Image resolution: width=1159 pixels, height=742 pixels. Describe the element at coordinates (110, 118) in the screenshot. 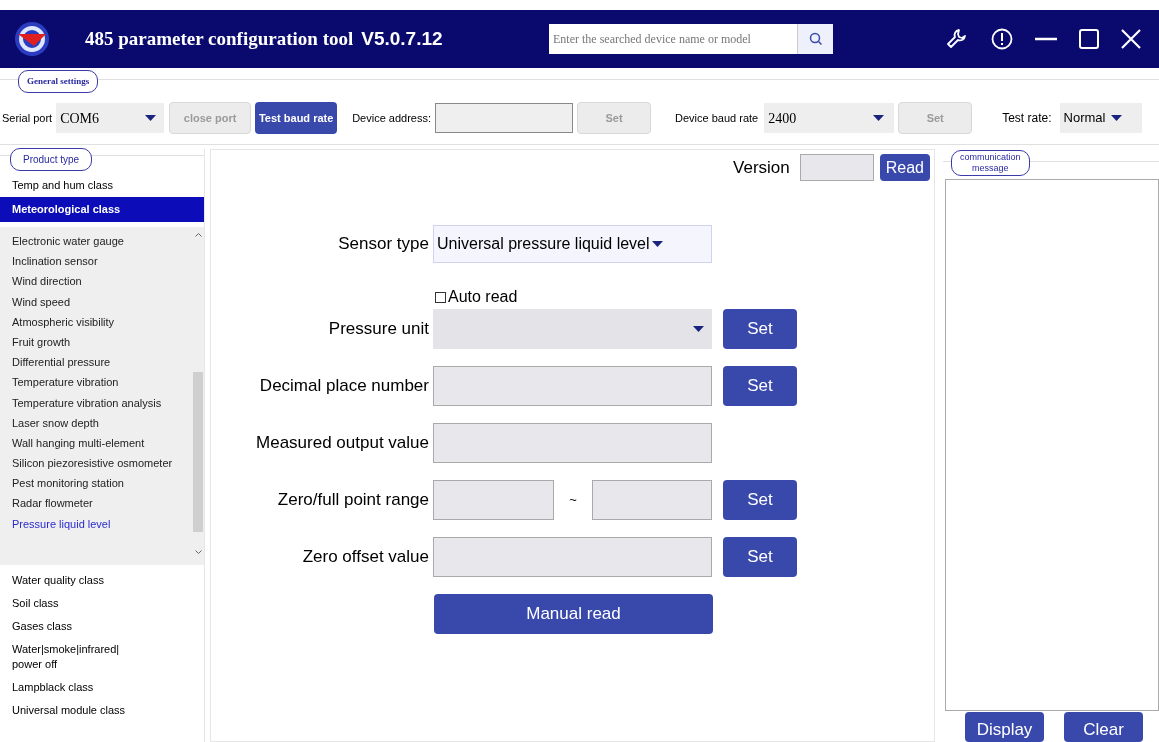

I see `serial-port-select: COM6` at that location.